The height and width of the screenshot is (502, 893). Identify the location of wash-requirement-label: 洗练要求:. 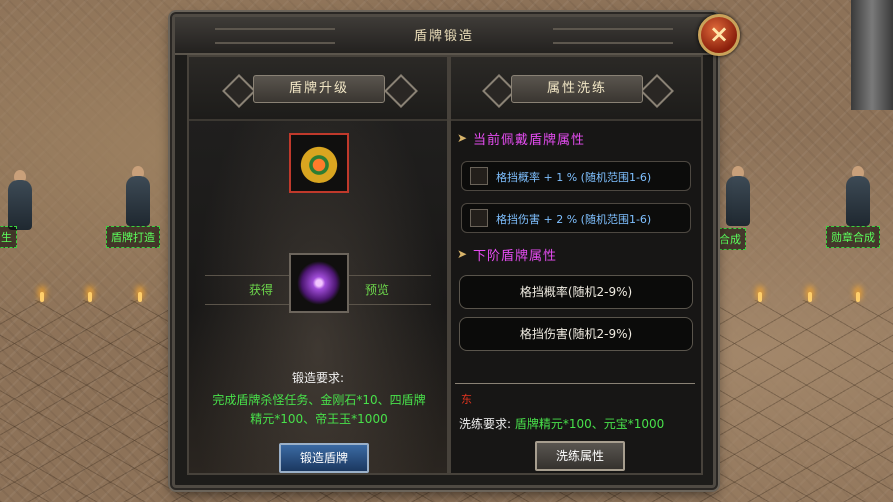
(485, 424).